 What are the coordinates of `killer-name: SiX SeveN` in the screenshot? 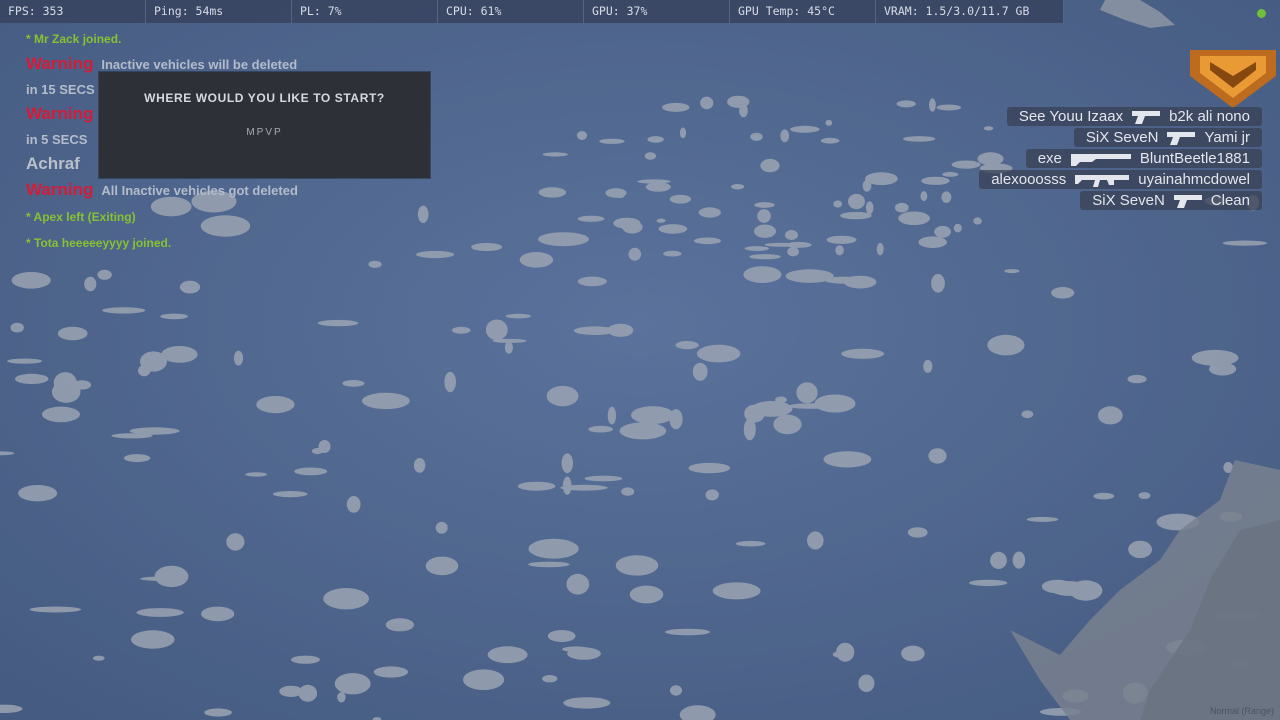 It's located at (1122, 137).